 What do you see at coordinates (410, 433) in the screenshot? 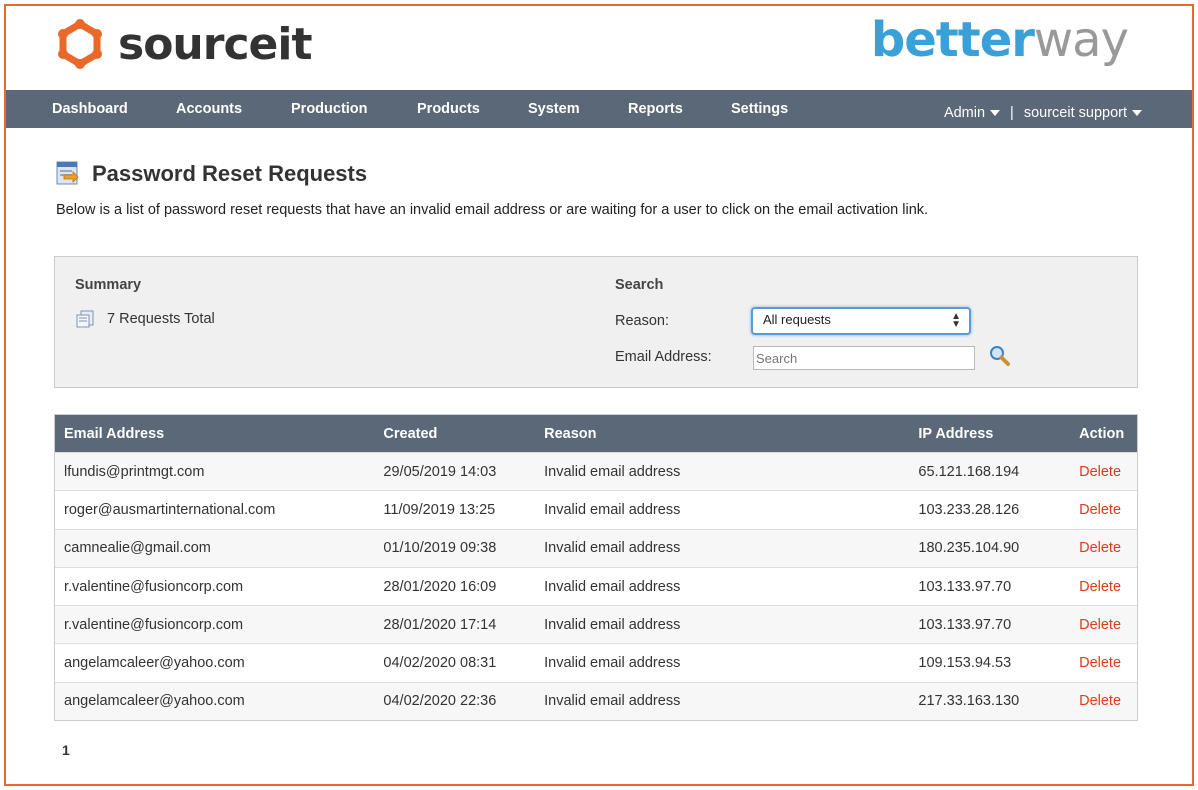
I see `header-created: Created` at bounding box center [410, 433].